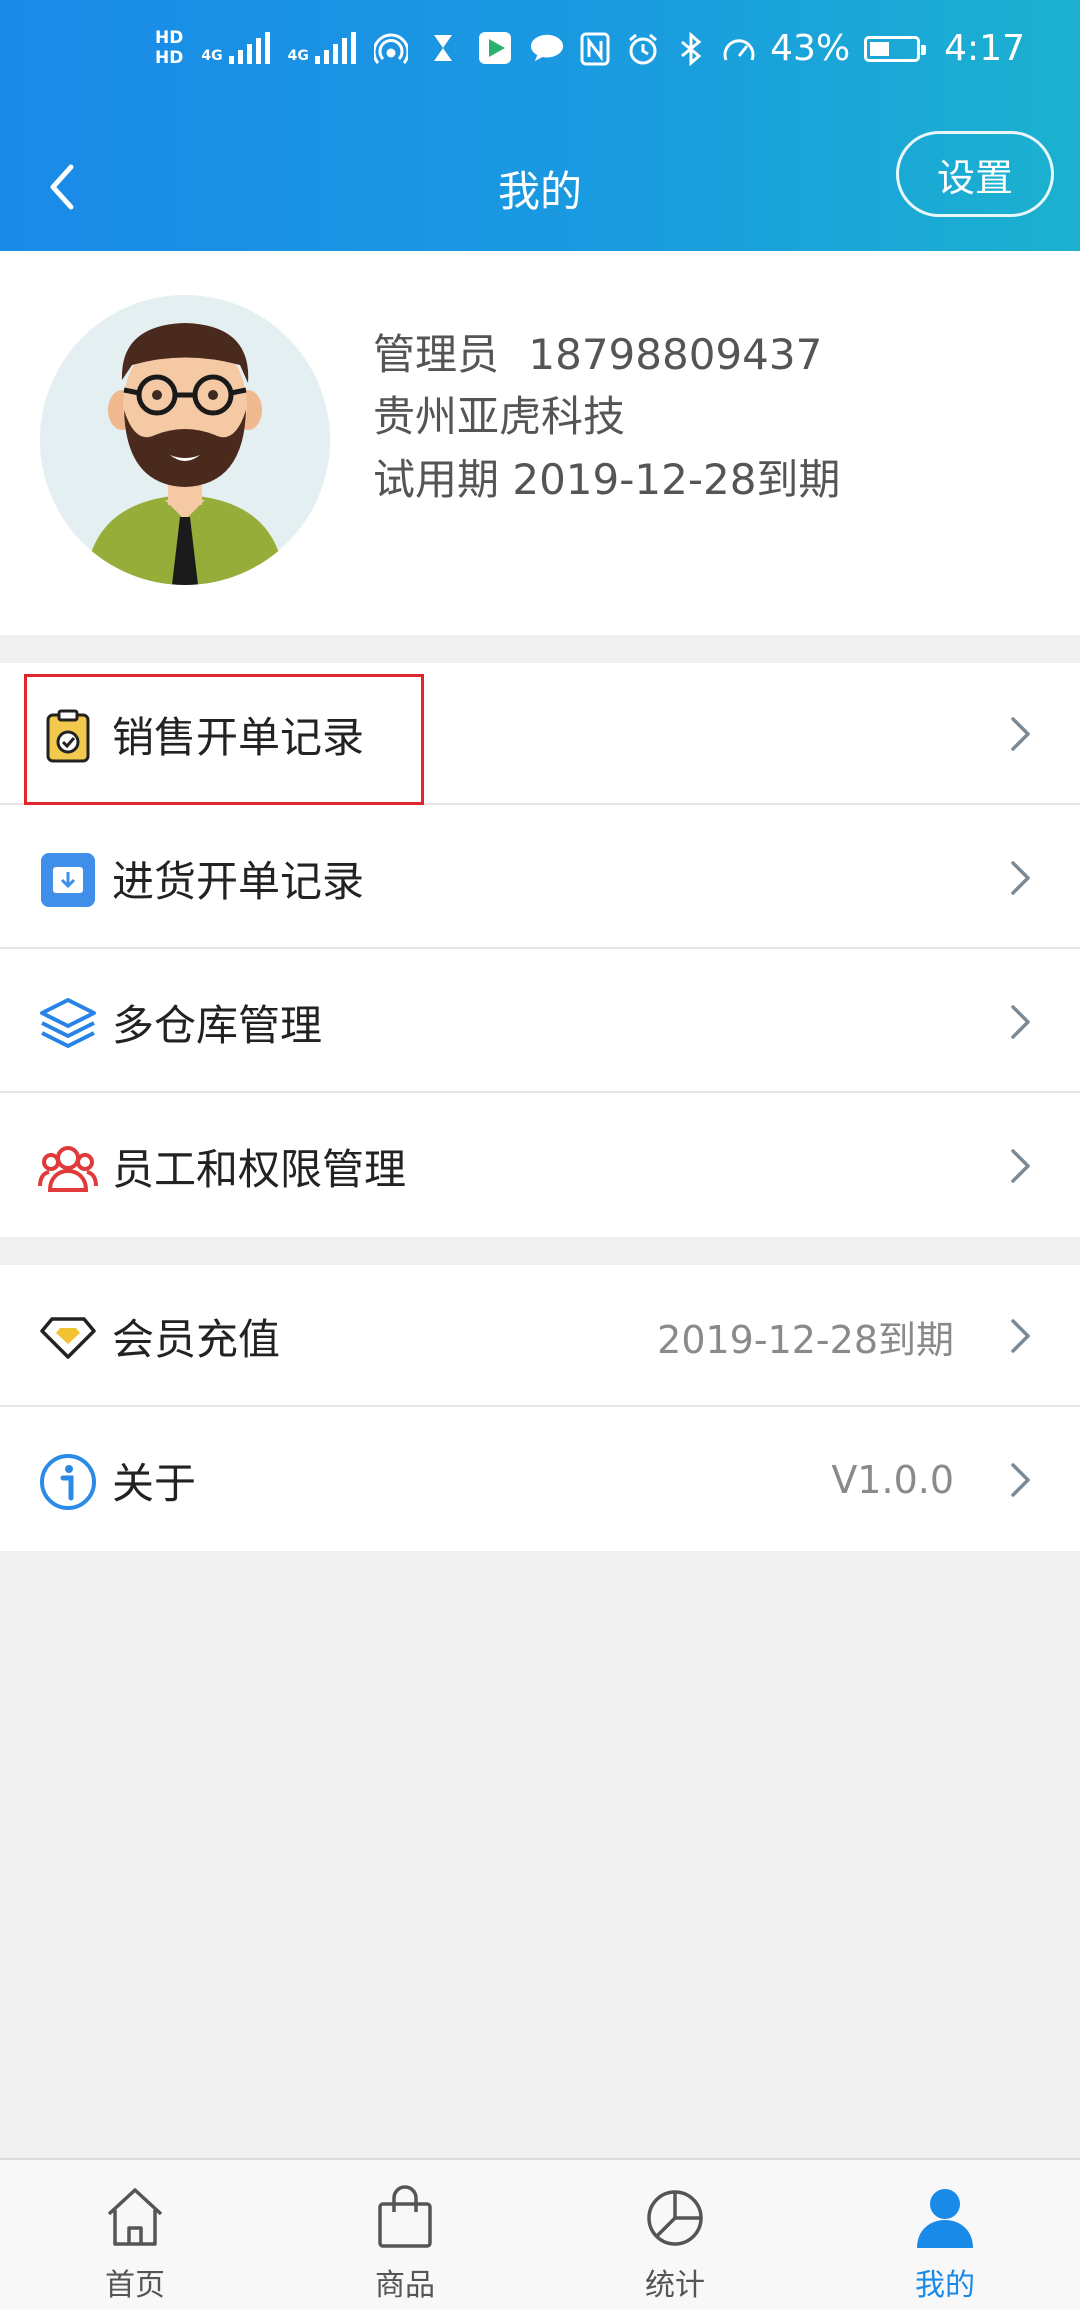 This screenshot has width=1080, height=2310. I want to click on menu-item-label: 会员充值, so click(196, 1339).